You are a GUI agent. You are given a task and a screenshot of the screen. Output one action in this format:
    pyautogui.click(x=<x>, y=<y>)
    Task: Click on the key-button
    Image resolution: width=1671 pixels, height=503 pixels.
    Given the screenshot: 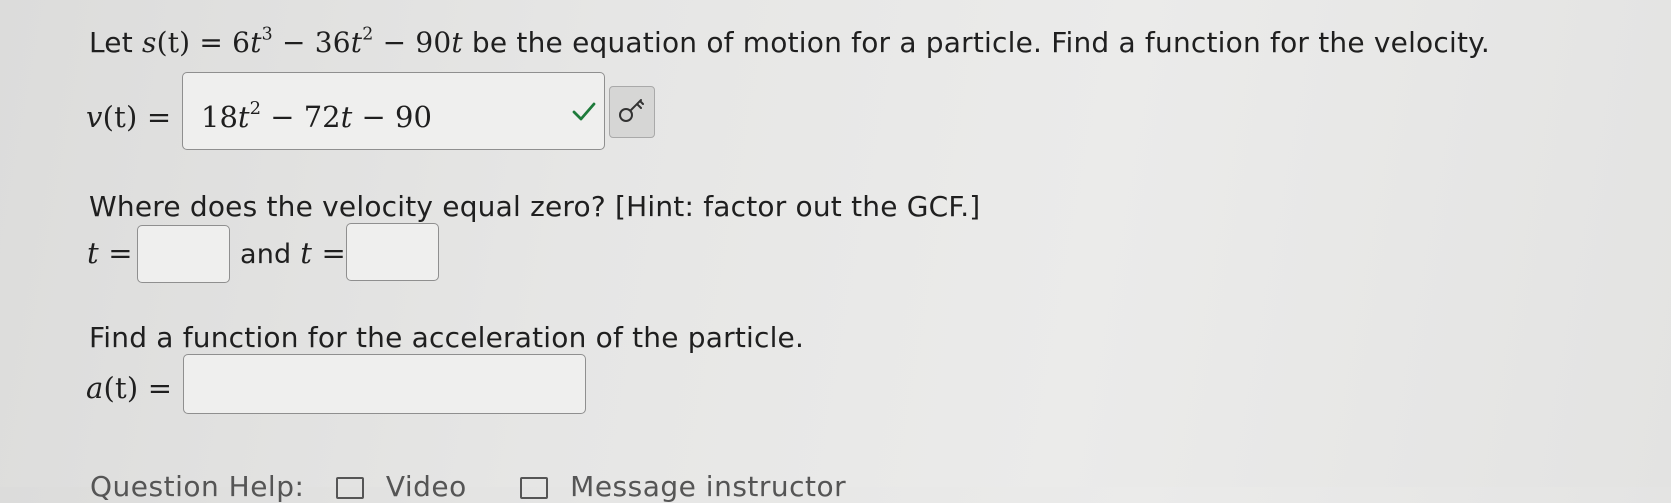 What is the action you would take?
    pyautogui.click(x=632, y=112)
    